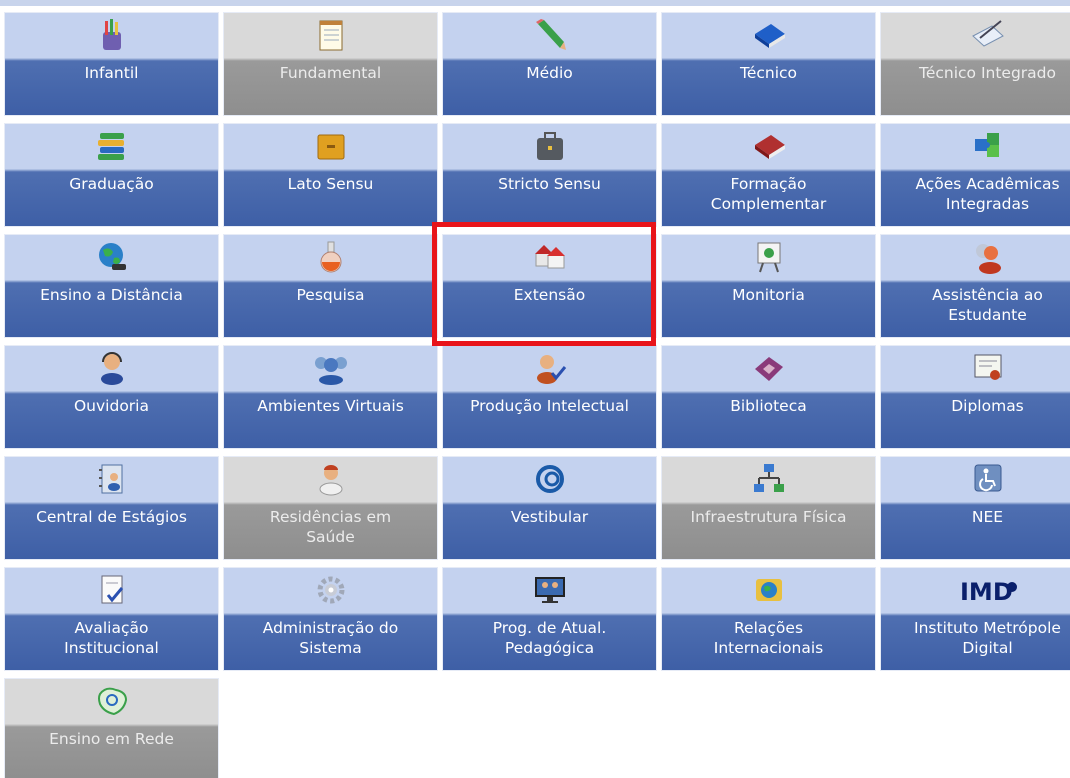 The width and height of the screenshot is (1070, 778). I want to click on imd-logo-icon: IMD, so click(975, 590).